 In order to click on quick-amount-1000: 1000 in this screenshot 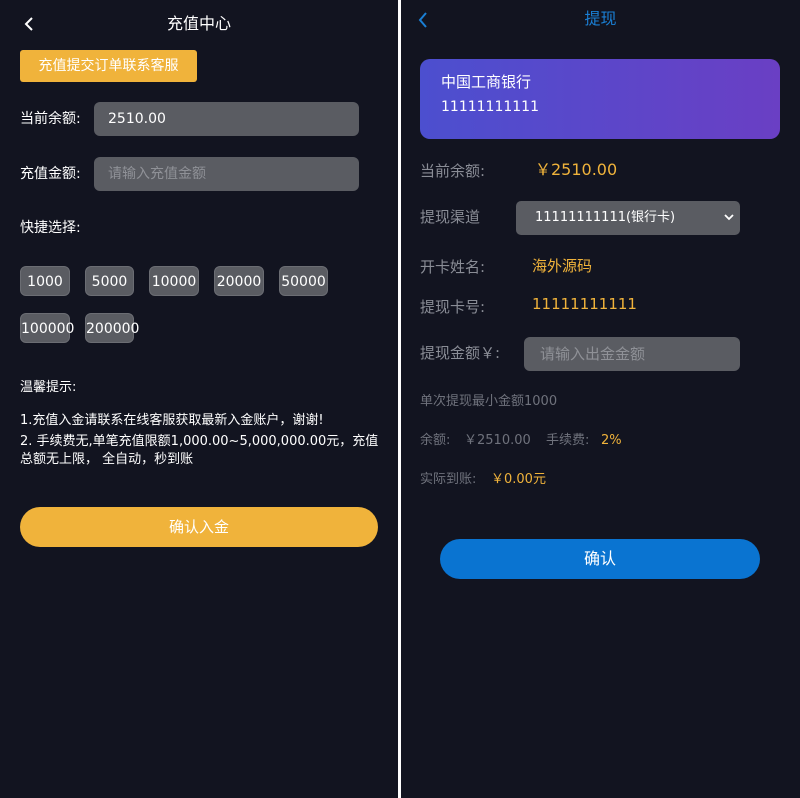, I will do `click(45, 281)`.